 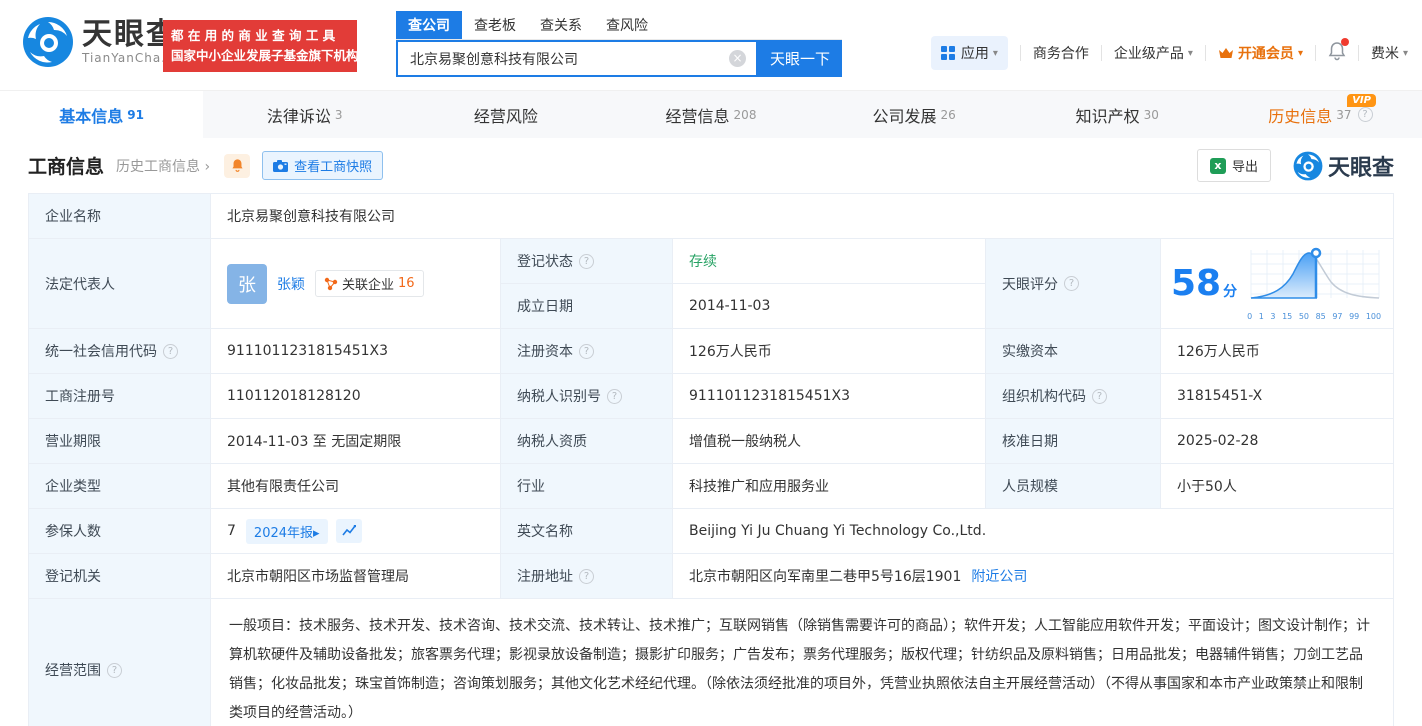 What do you see at coordinates (737, 58) in the screenshot?
I see `clear-search-icon: ×` at bounding box center [737, 58].